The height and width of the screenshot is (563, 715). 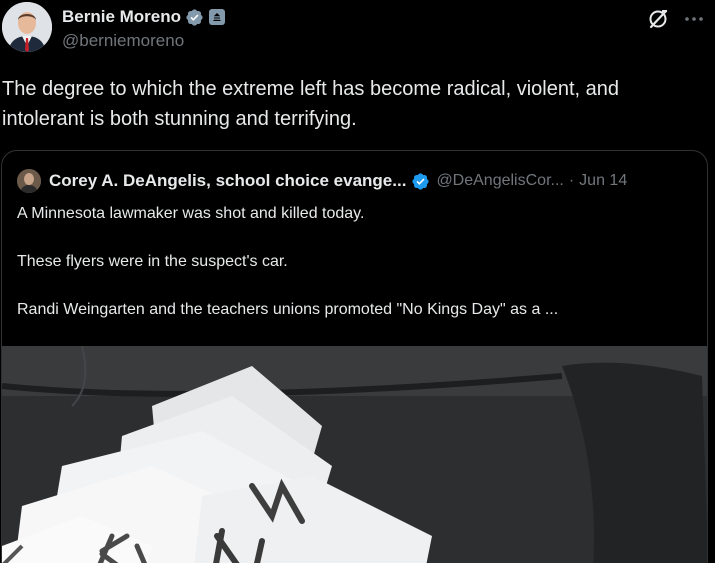 I want to click on grok-icon-glyph, so click(x=658, y=19).